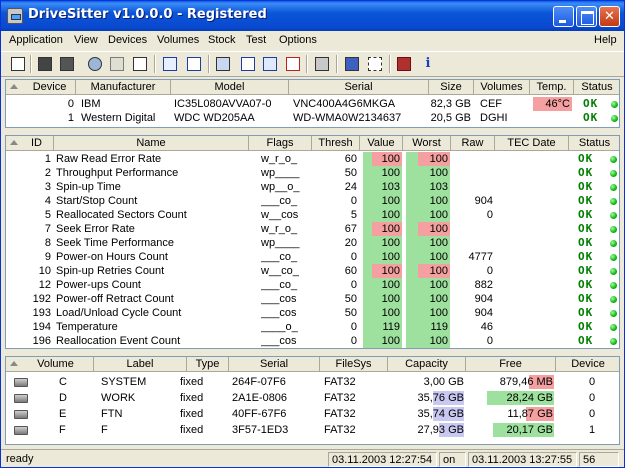 The width and height of the screenshot is (625, 468). I want to click on volume-filesys: FAT32, so click(340, 414).